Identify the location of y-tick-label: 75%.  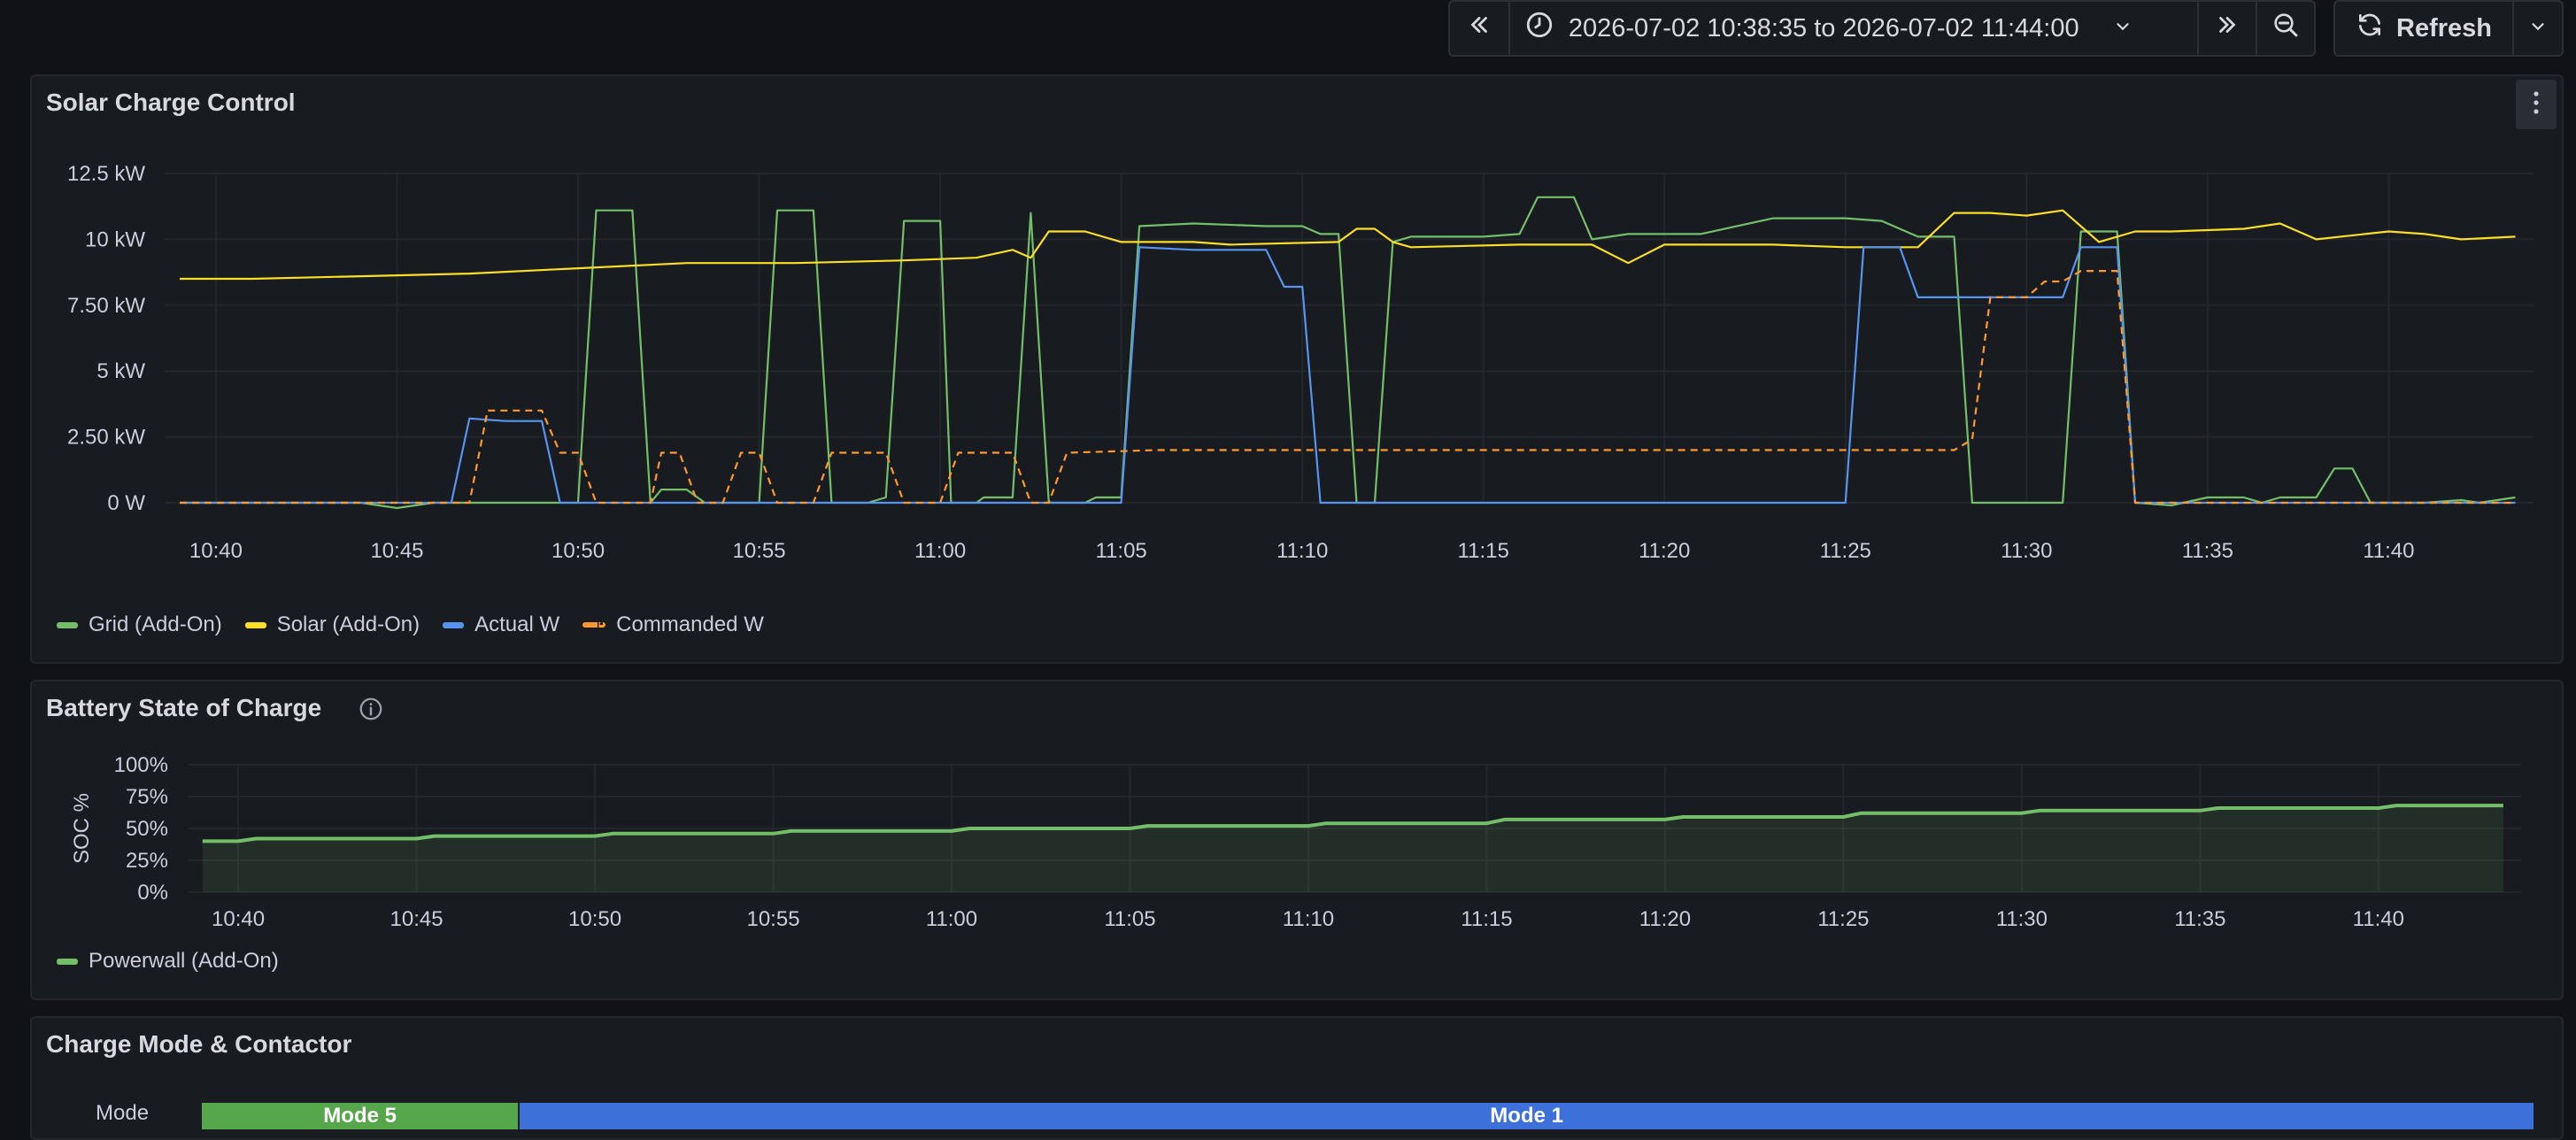
(147, 797).